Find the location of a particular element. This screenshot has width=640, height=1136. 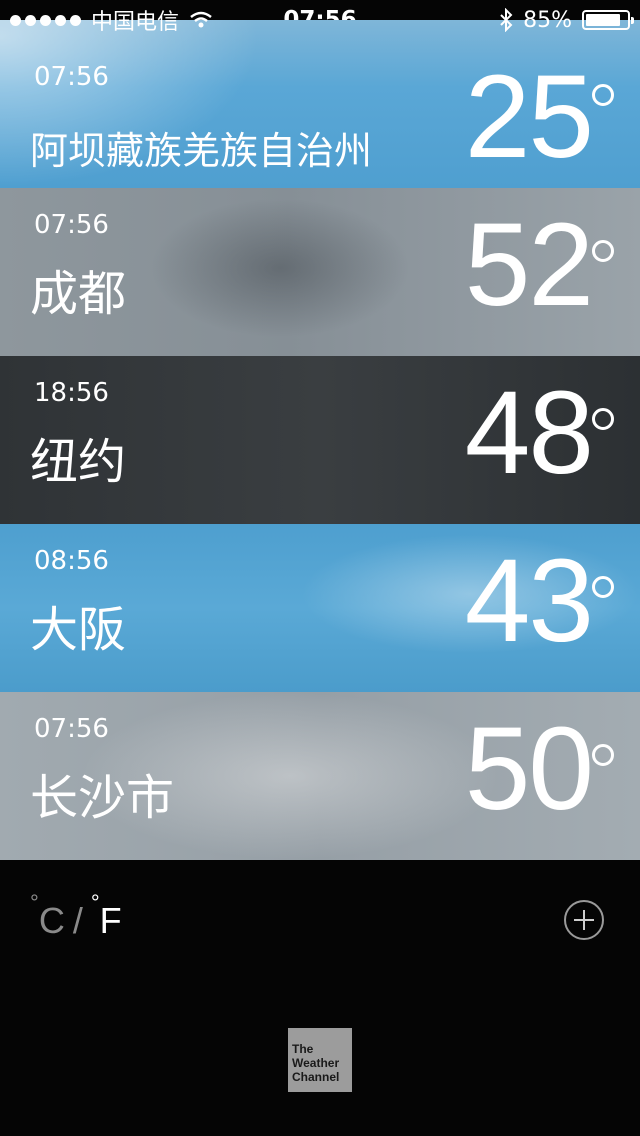

weather-channel-logo: The Weather Channel is located at coordinates (320, 1060).